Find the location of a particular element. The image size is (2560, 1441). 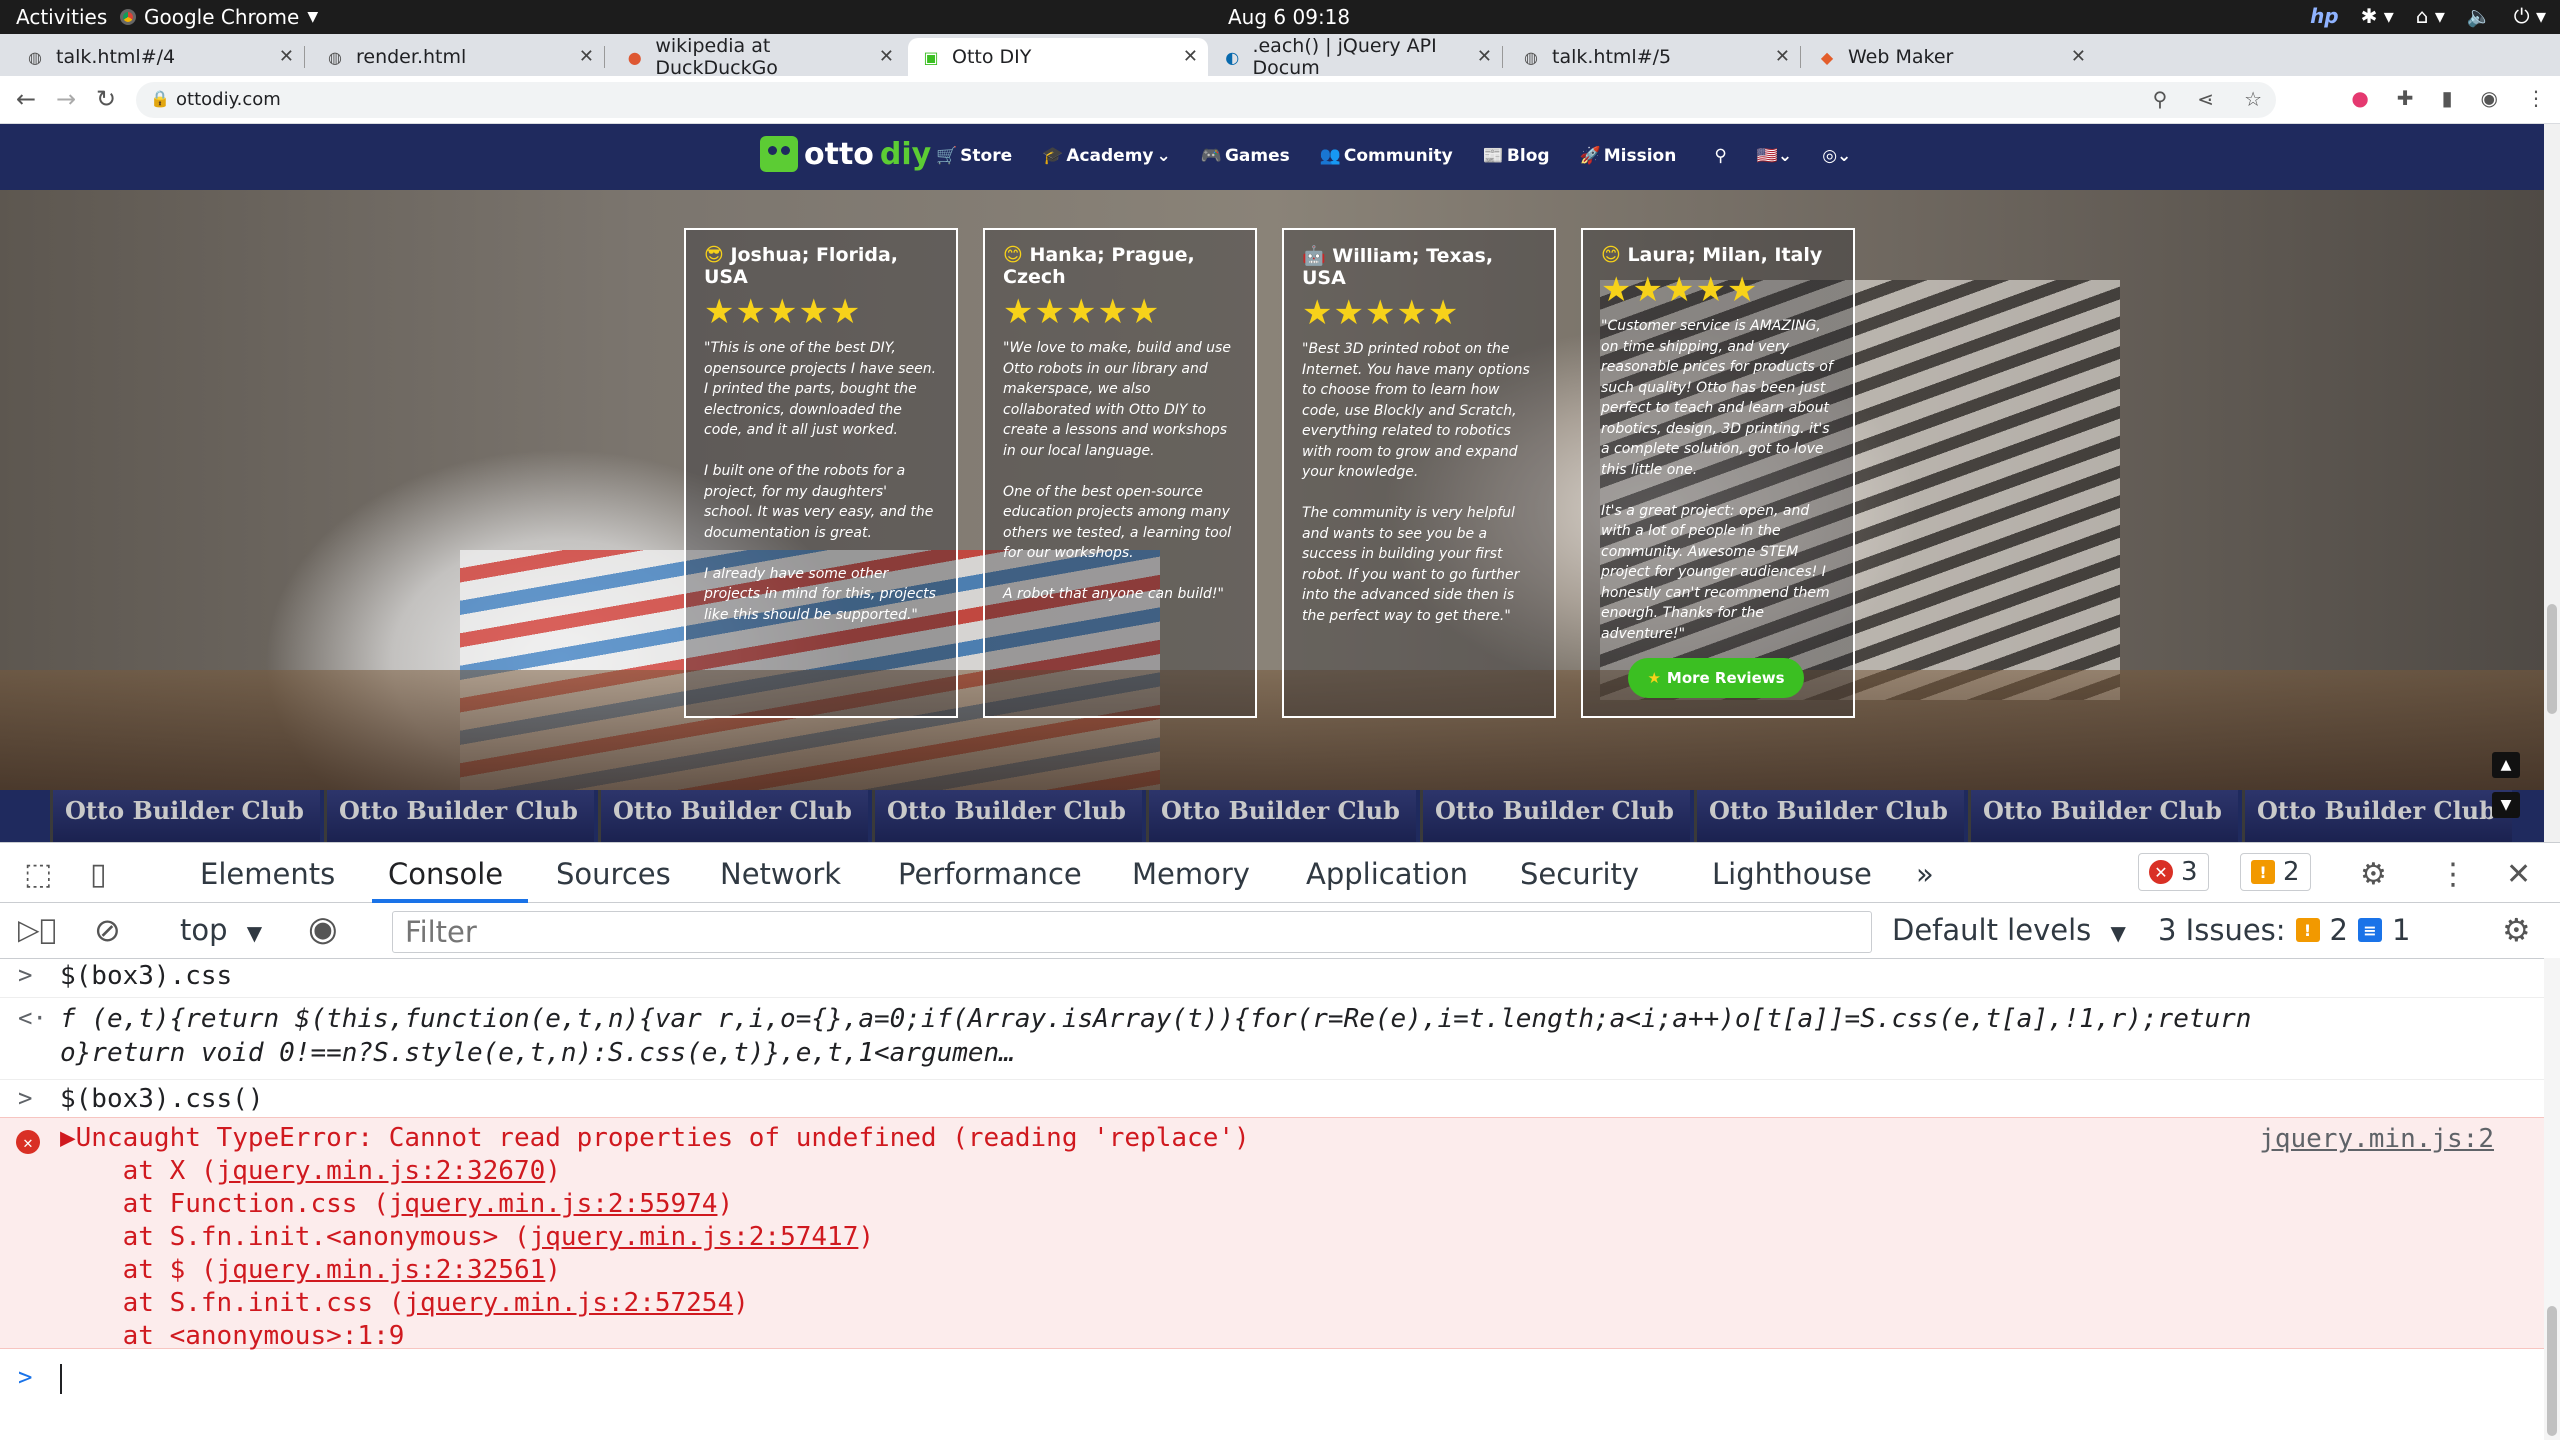

power-icon: ⏻ ▾ is located at coordinates (2530, 16).